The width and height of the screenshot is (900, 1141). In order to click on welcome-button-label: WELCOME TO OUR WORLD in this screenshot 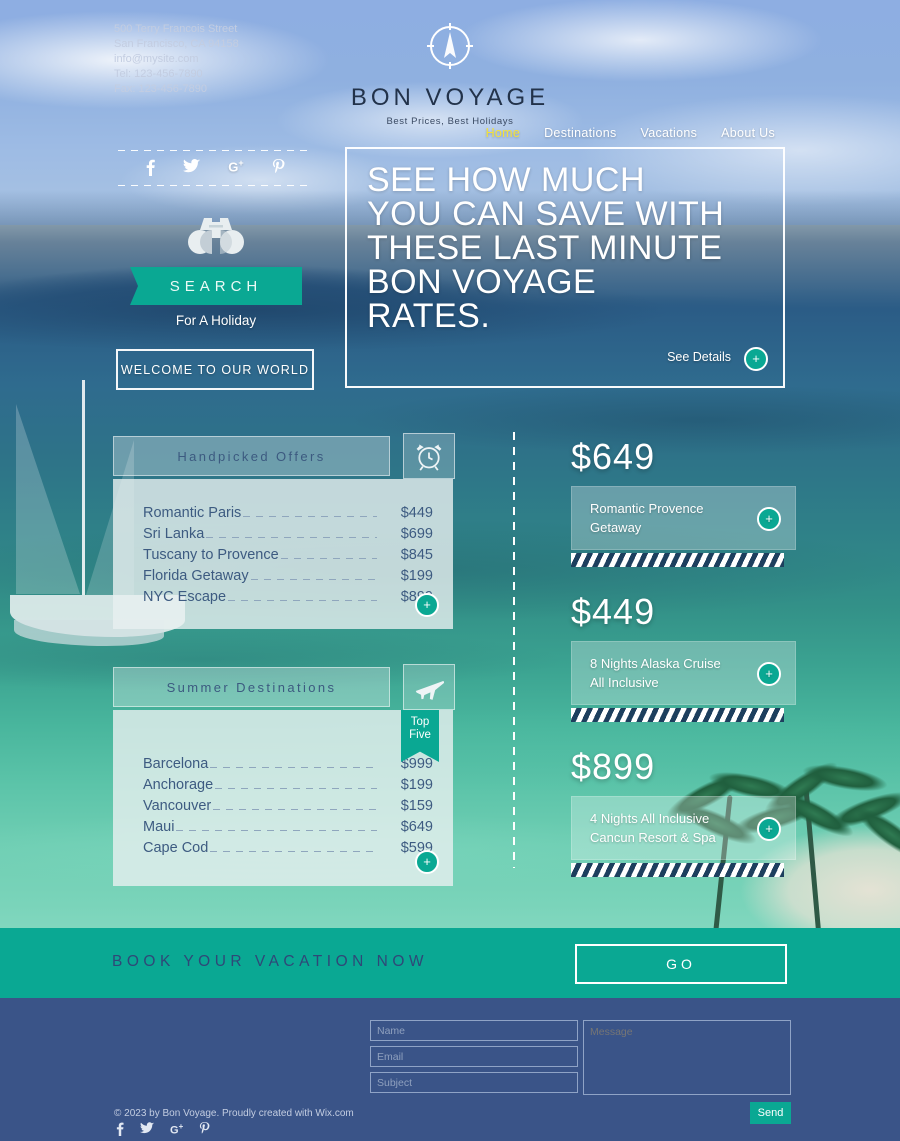, I will do `click(215, 369)`.